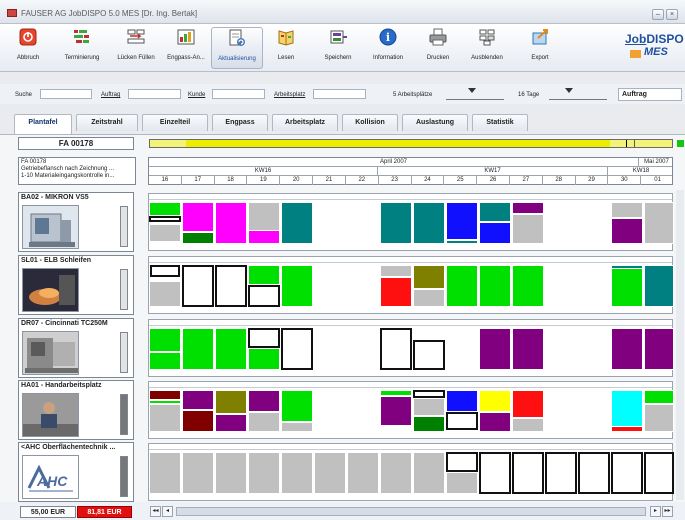 This screenshot has height=520, width=685. Describe the element at coordinates (196, 95) in the screenshot. I see `customer-filter-label: Kunde` at that location.